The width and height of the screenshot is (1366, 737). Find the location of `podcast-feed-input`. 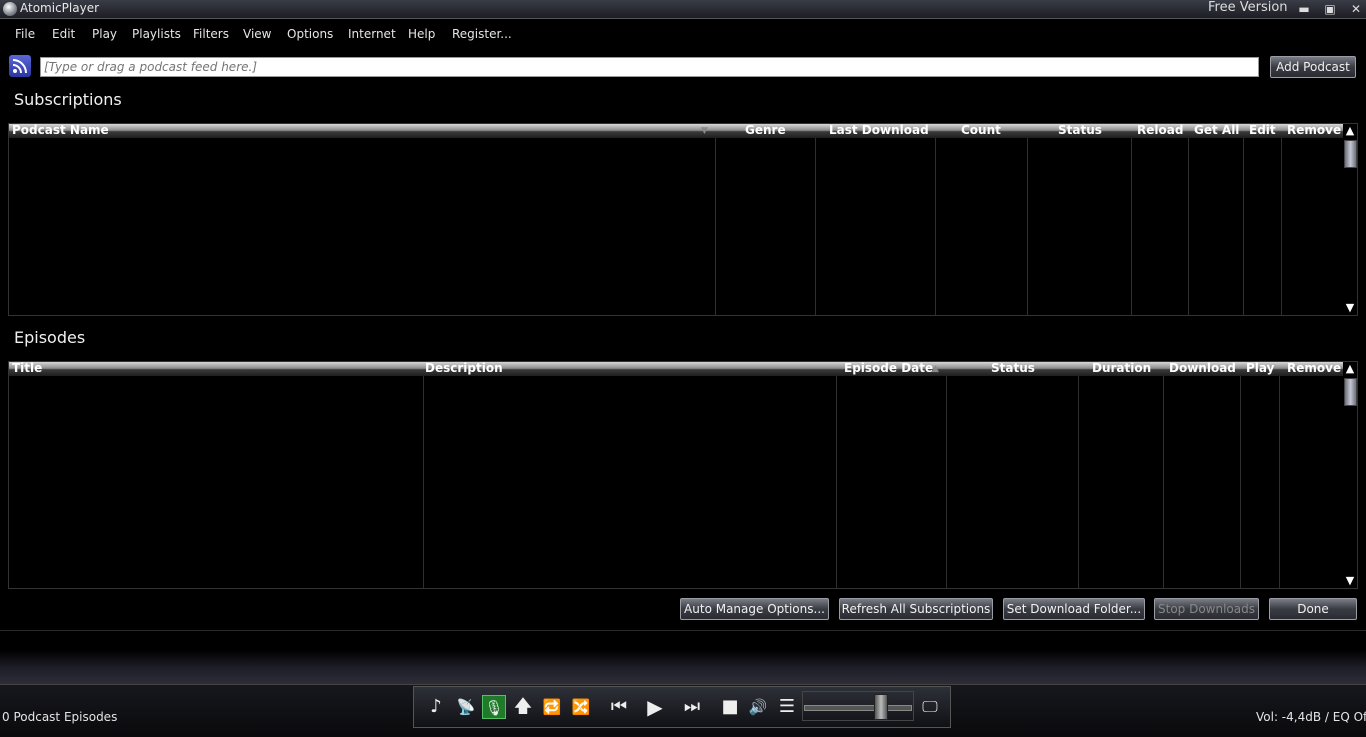

podcast-feed-input is located at coordinates (649, 67).